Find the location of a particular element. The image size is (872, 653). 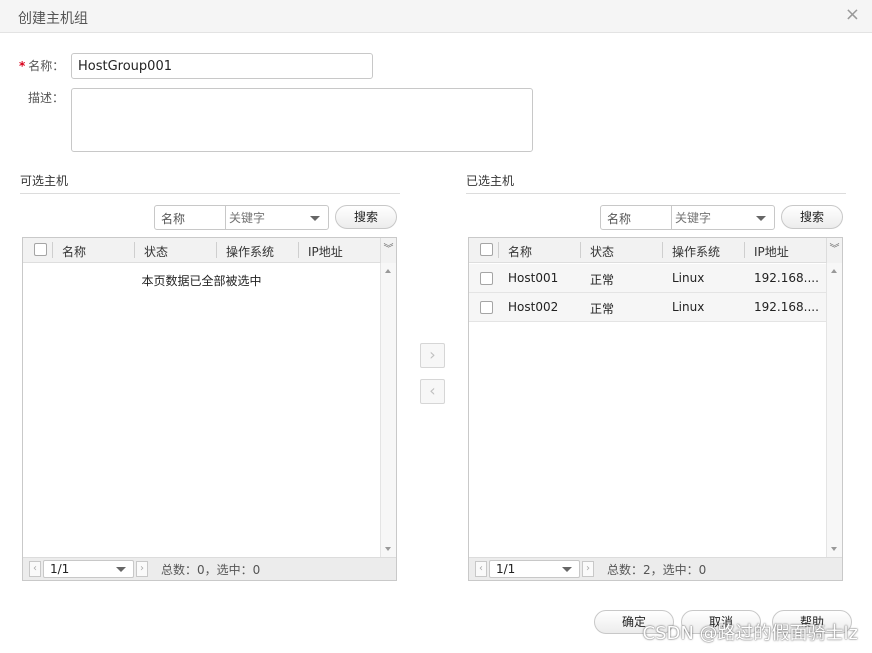

chevron-left-icon: ‹ is located at coordinates (432, 390).